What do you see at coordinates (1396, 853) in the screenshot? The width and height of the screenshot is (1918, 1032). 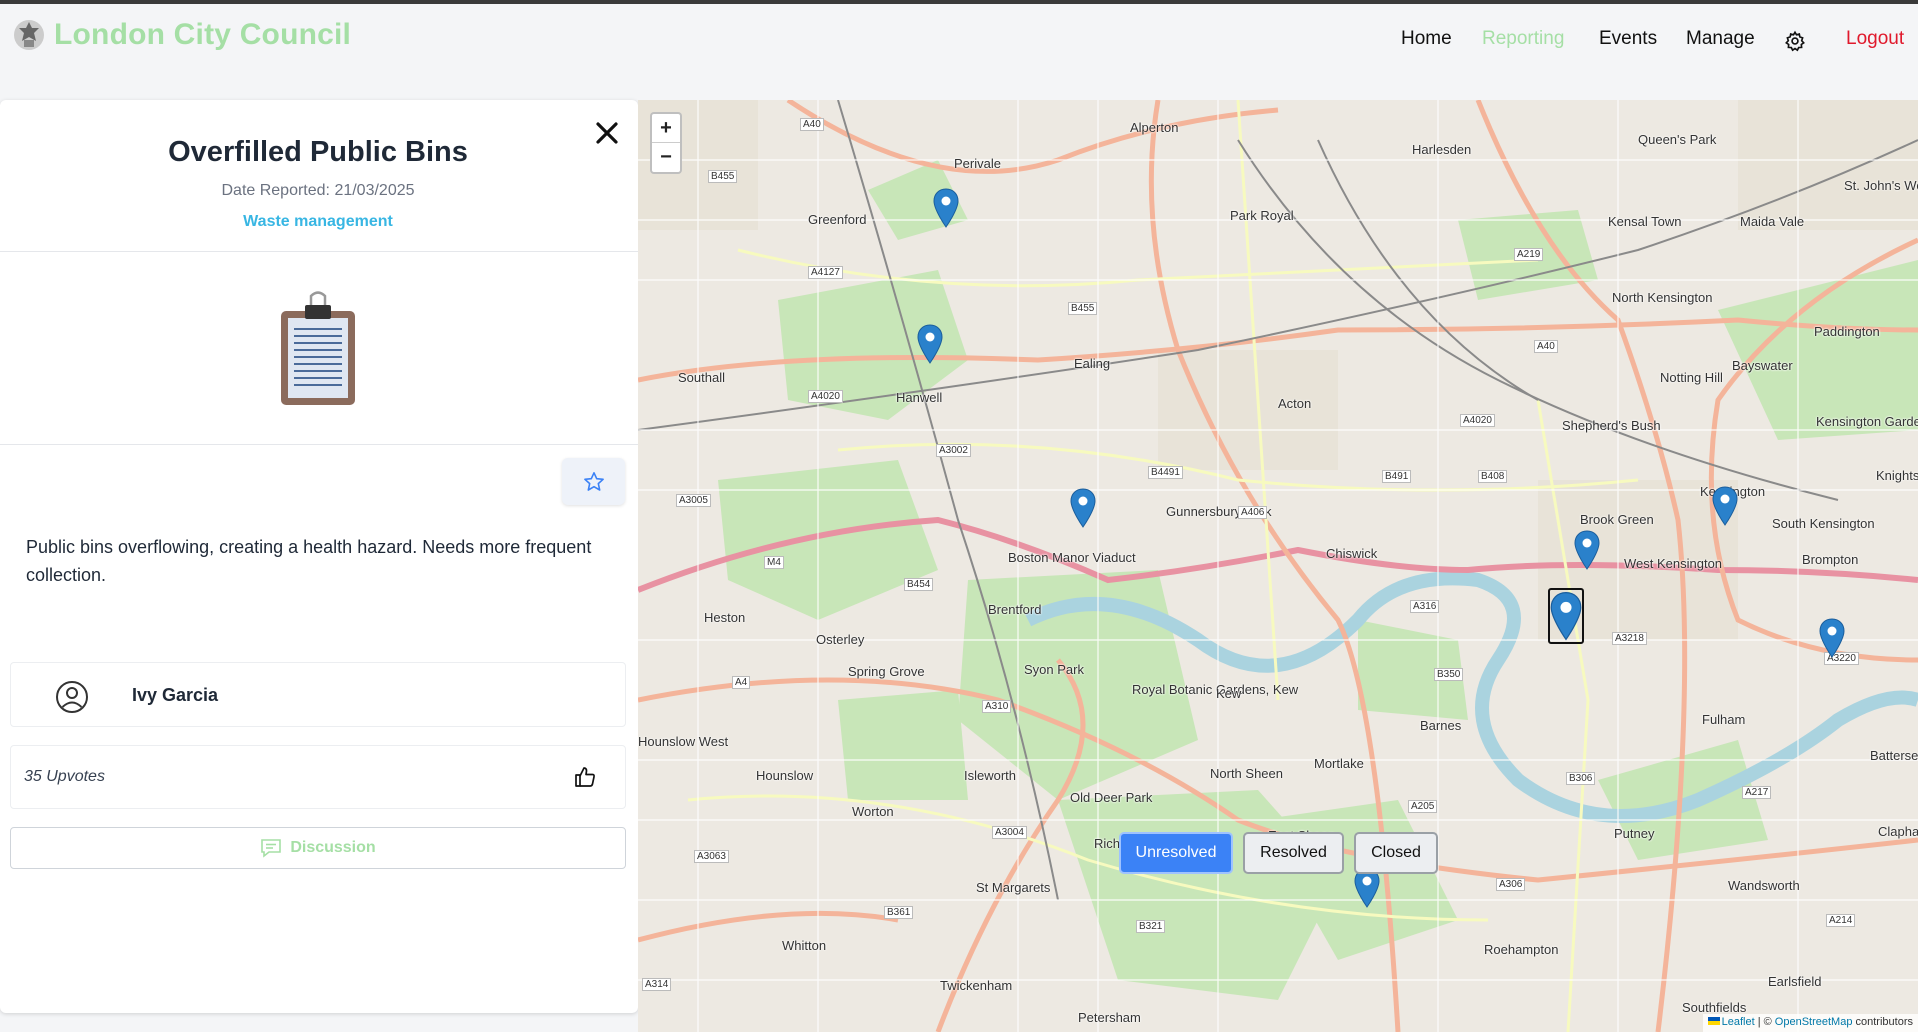 I see `filter-closed-button: Closed` at bounding box center [1396, 853].